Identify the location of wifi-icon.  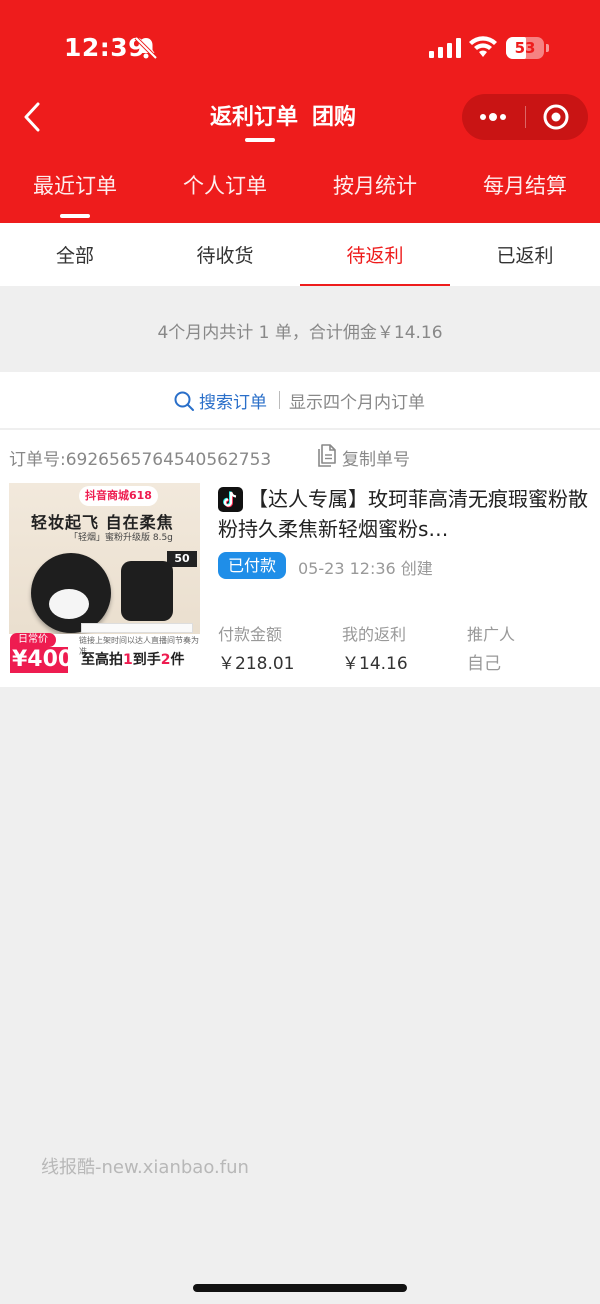
(483, 46).